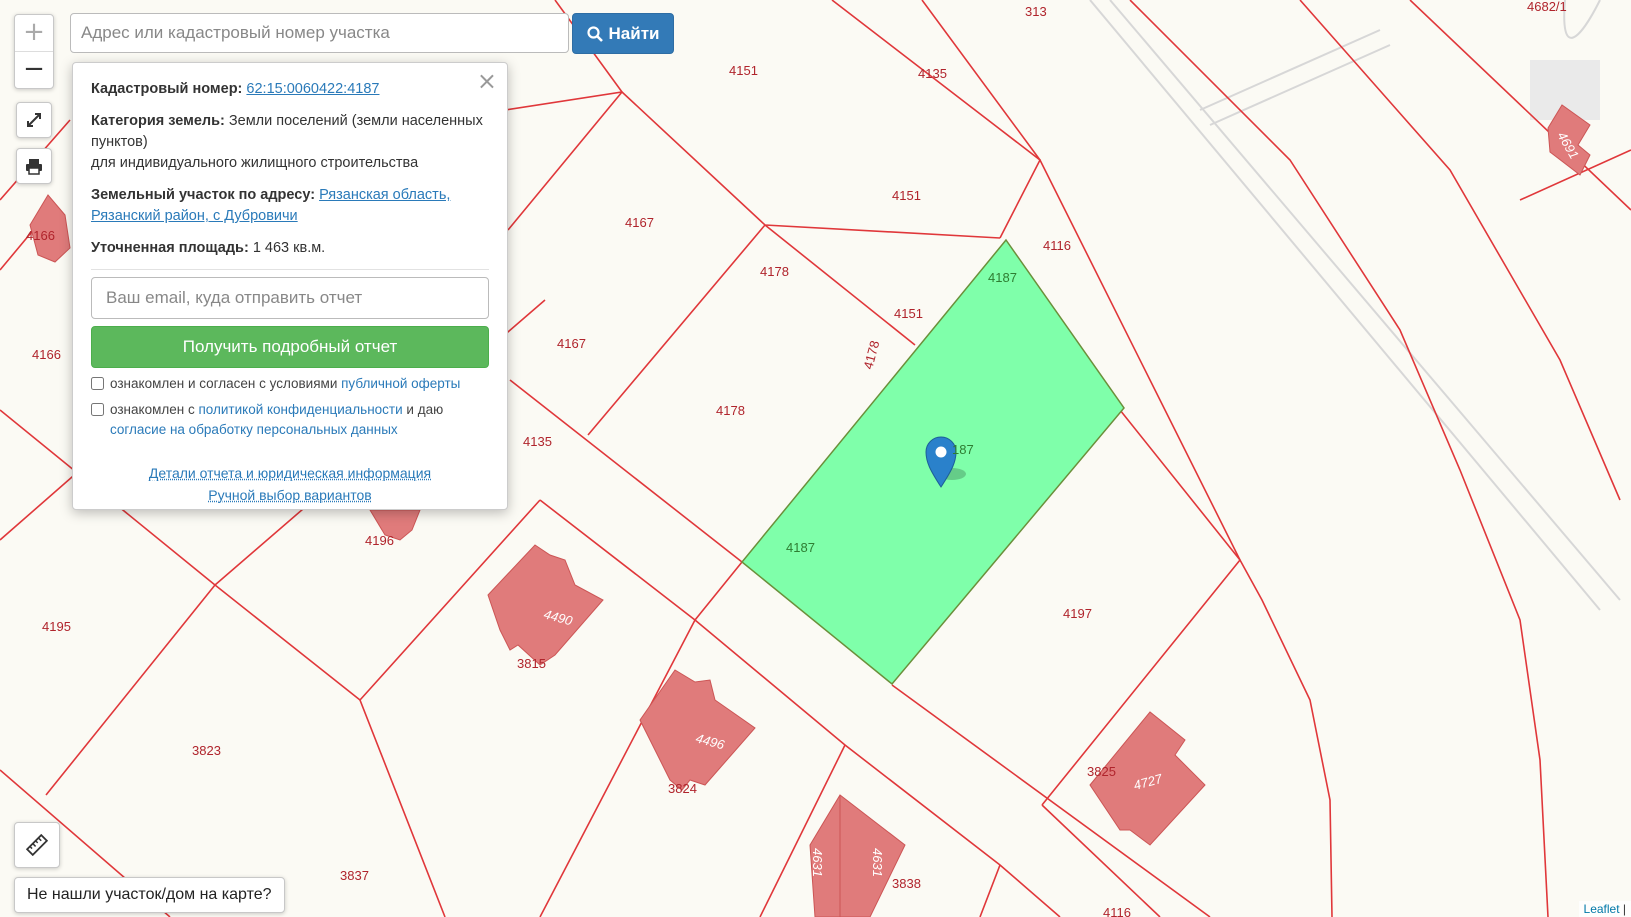 This screenshot has height=917, width=1631. I want to click on printer-icon, so click(34, 167).